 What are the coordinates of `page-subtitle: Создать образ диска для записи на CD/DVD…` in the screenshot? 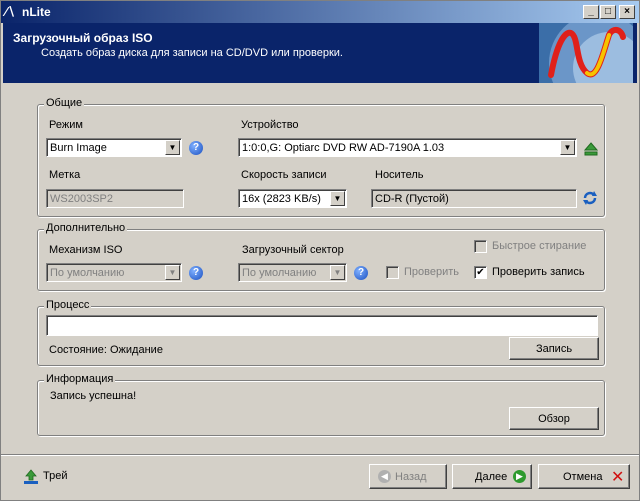 It's located at (192, 53).